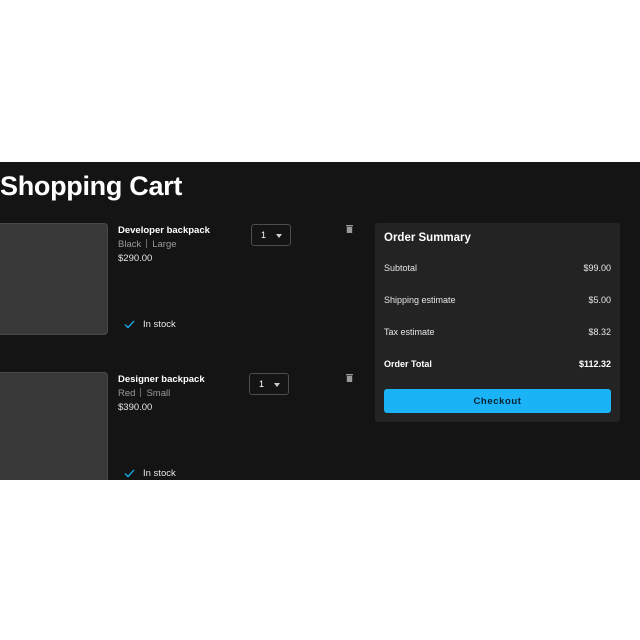 The image size is (640, 640). Describe the element at coordinates (161, 379) in the screenshot. I see `product-name: Designer backpack` at that location.